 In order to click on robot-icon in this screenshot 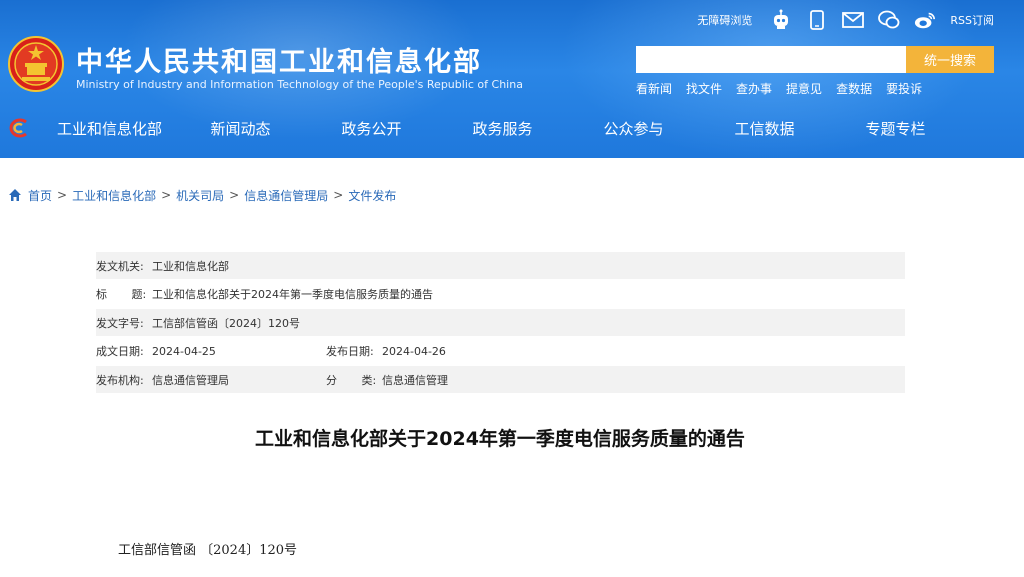, I will do `click(781, 20)`.